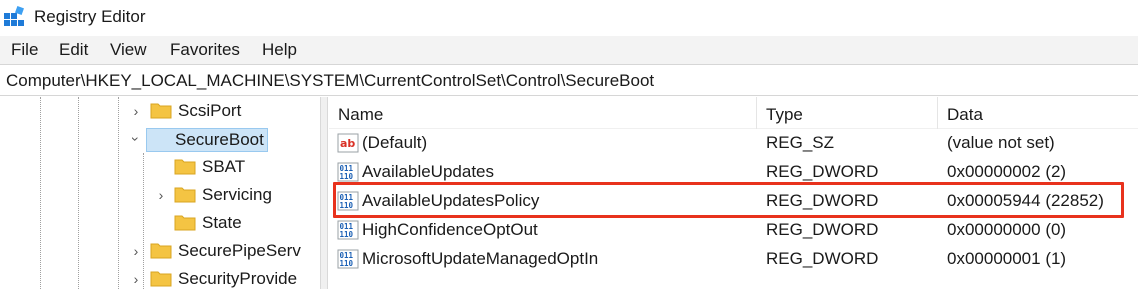 The width and height of the screenshot is (1138, 289). I want to click on value-name: HighConfidenceOptOut, so click(450, 229).